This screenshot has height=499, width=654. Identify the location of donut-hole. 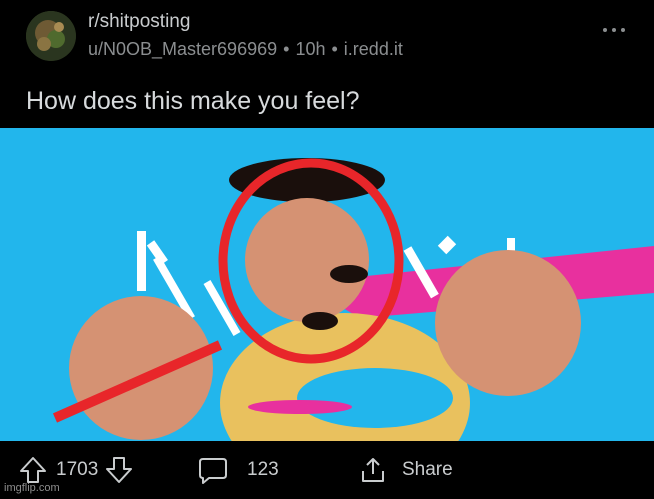
(375, 398).